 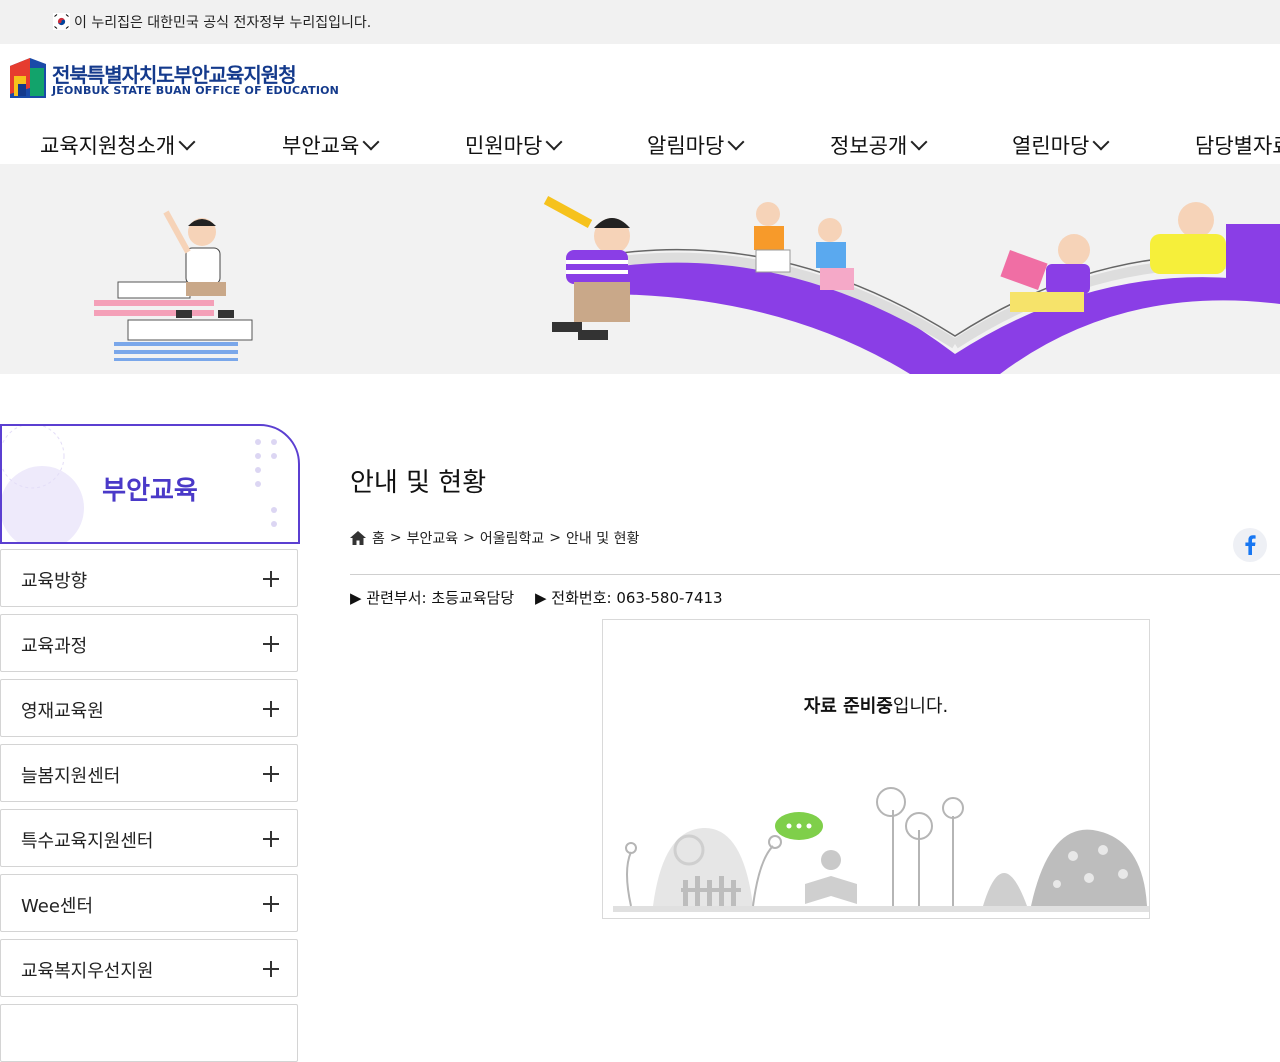 What do you see at coordinates (815, 574) in the screenshot?
I see `content-divider` at bounding box center [815, 574].